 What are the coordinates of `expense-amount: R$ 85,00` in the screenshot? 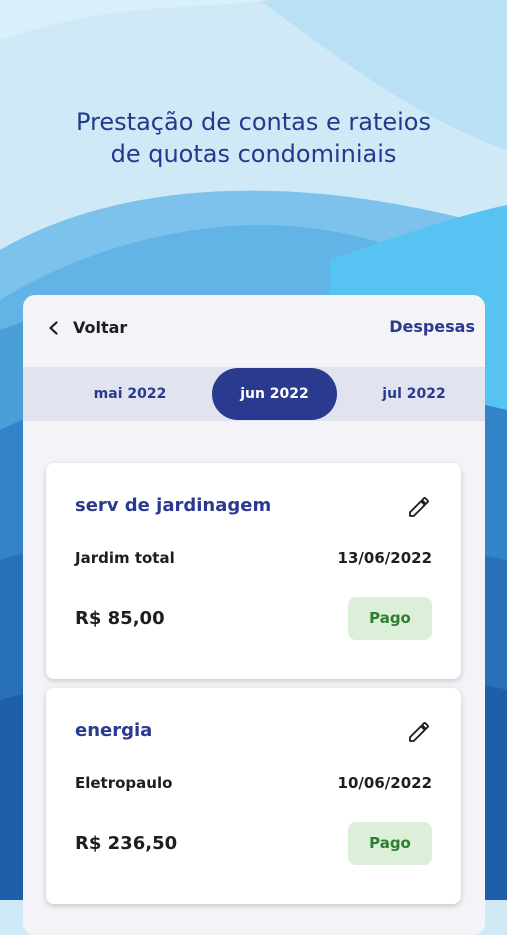 It's located at (120, 618).